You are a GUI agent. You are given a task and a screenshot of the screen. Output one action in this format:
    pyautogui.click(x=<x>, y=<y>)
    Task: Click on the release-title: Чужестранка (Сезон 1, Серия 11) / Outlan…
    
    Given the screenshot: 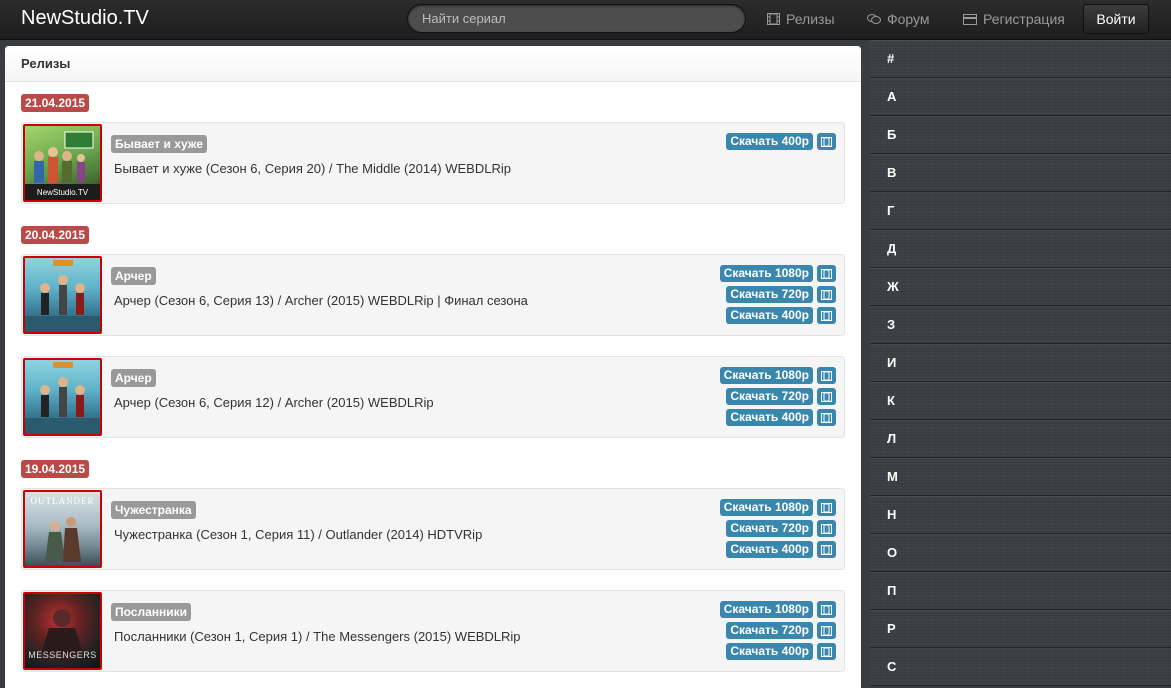 What is the action you would take?
    pyautogui.click(x=298, y=534)
    